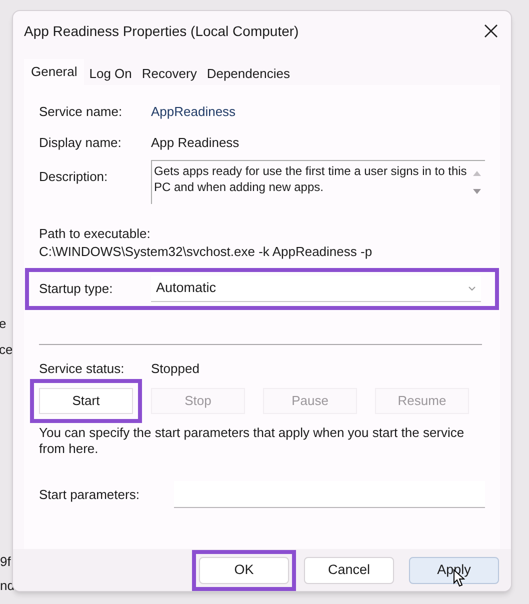 This screenshot has height=604, width=529. Describe the element at coordinates (175, 369) in the screenshot. I see `field-value: Stopped` at that location.